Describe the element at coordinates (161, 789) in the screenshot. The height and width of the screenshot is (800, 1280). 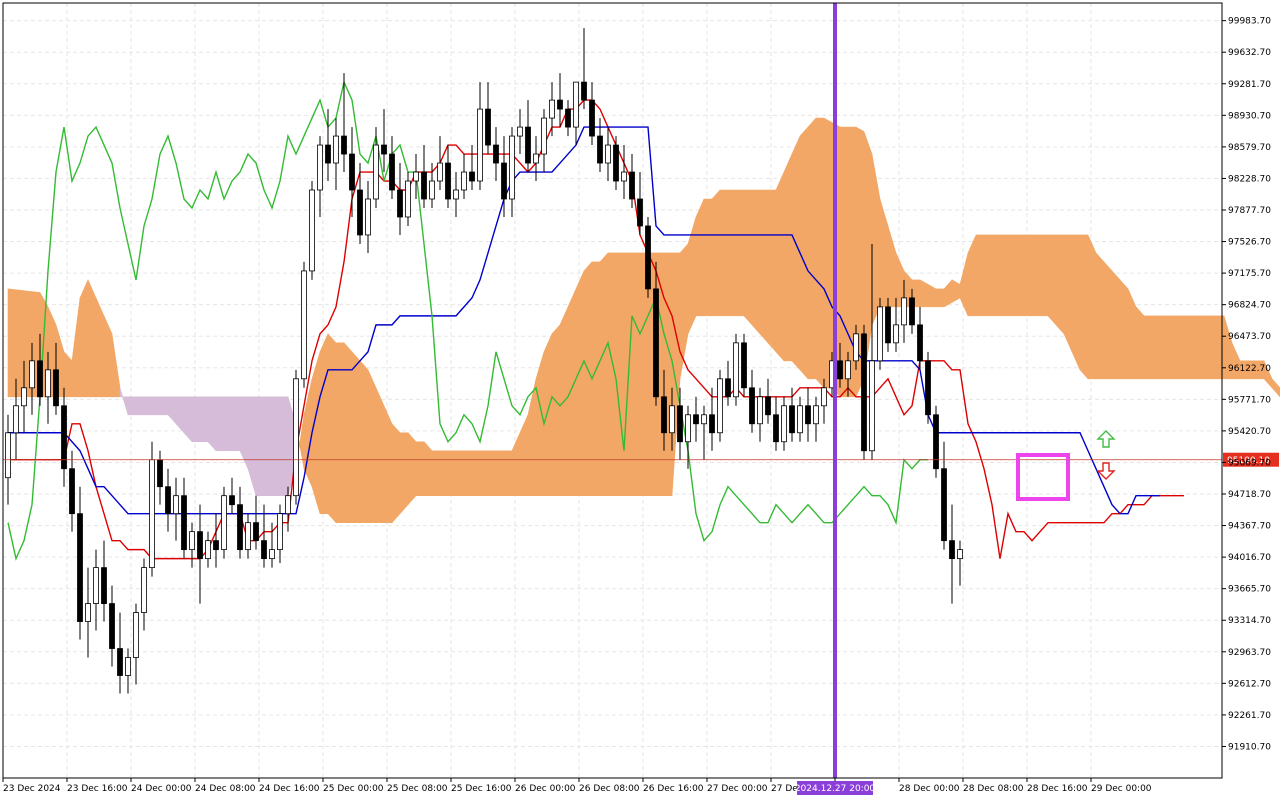
I see `x-tick-label: 24 Dec 00:00` at that location.